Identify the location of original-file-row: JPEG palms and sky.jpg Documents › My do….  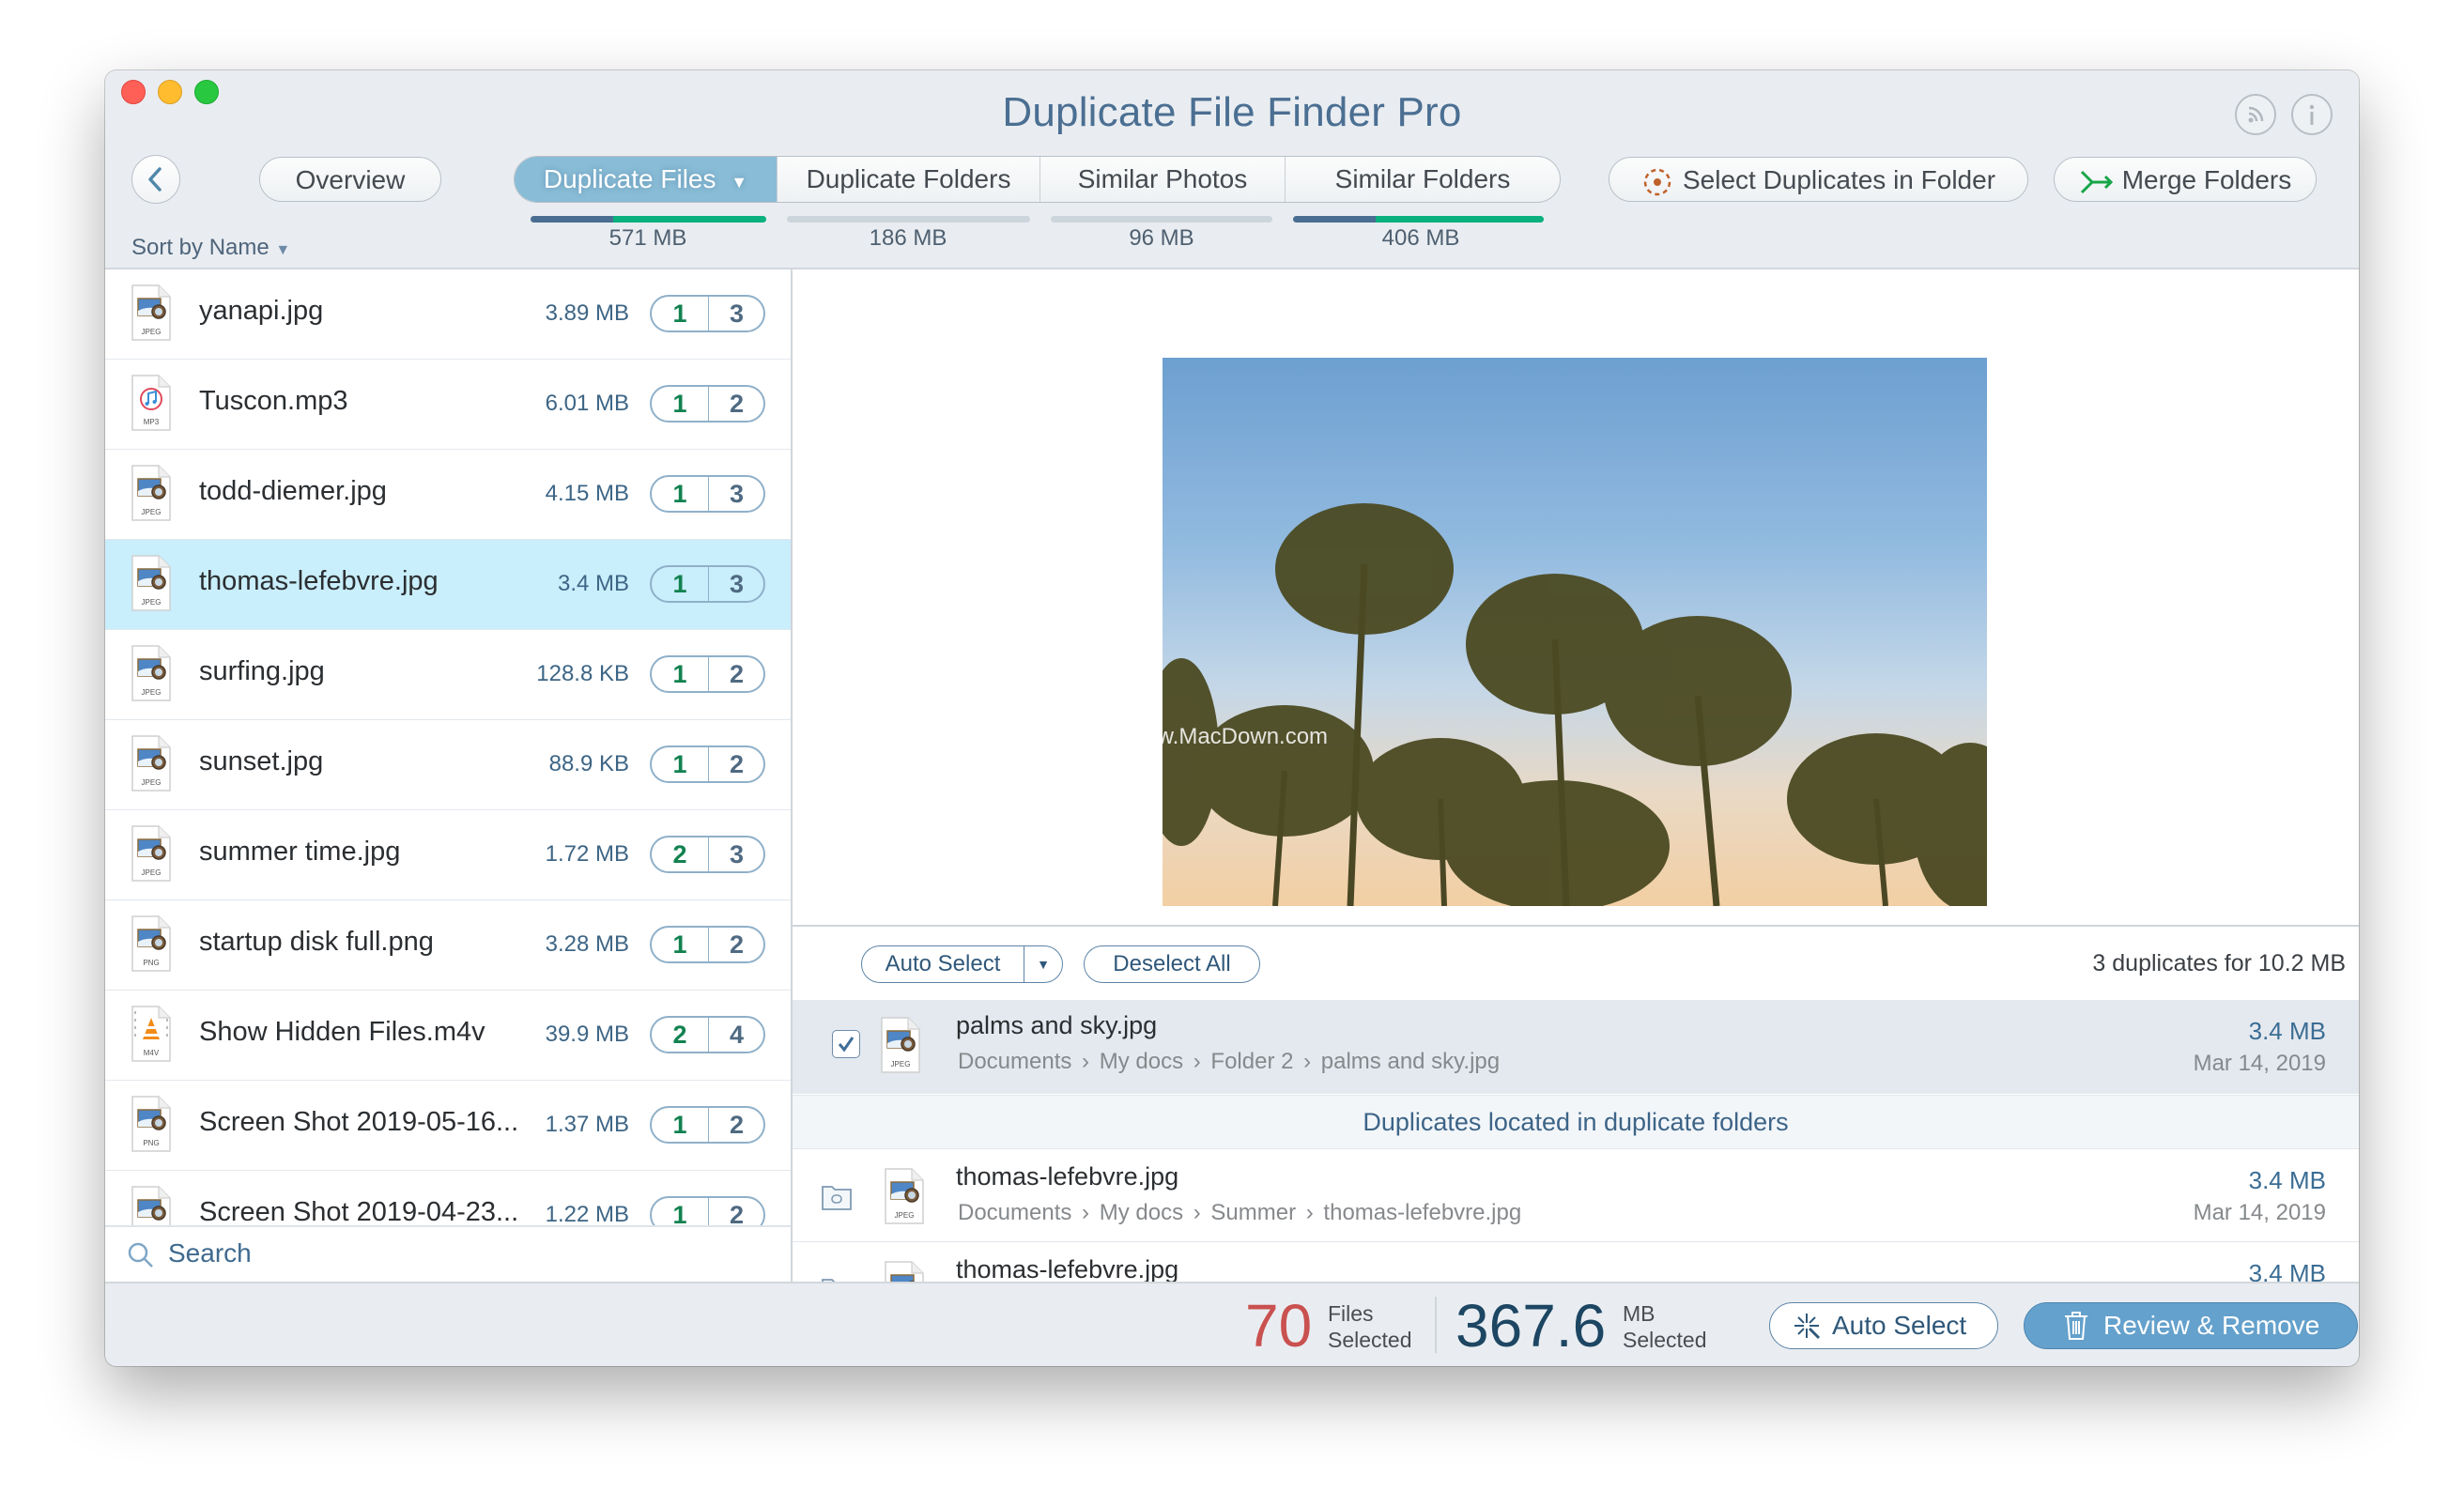
(1576, 1047).